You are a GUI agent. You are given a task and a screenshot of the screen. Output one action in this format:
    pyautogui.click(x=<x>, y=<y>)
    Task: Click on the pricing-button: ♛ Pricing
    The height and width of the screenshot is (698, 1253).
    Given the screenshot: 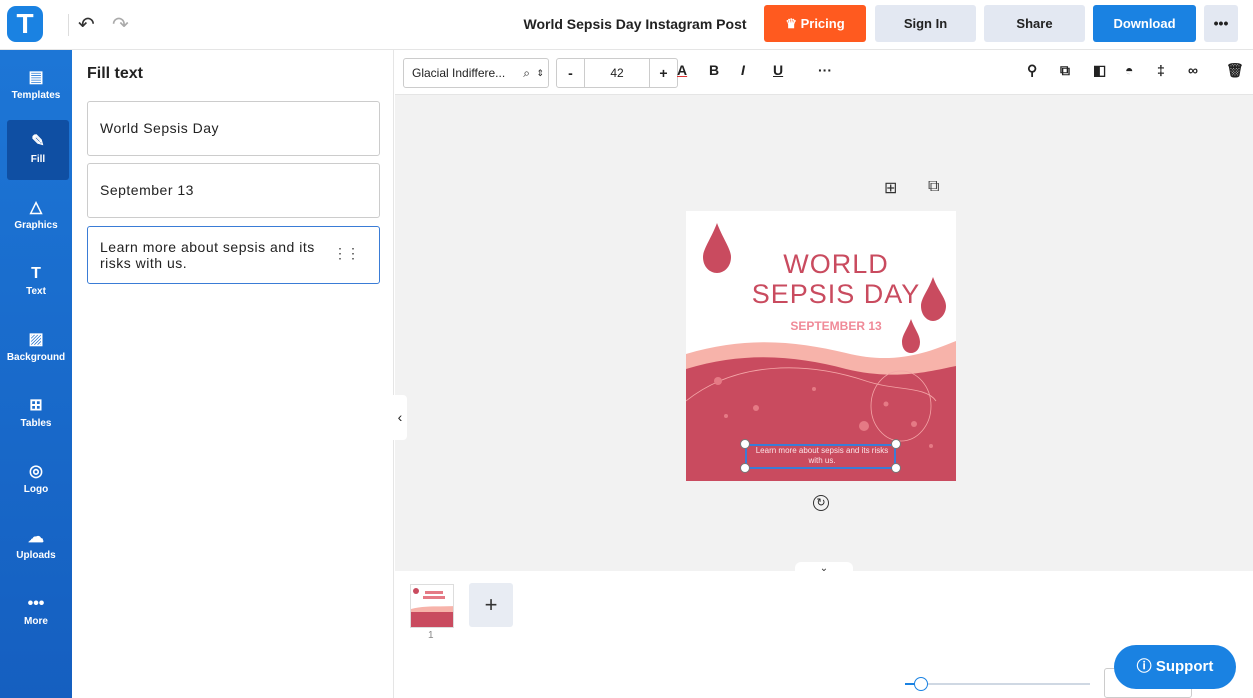 What is the action you would take?
    pyautogui.click(x=815, y=23)
    